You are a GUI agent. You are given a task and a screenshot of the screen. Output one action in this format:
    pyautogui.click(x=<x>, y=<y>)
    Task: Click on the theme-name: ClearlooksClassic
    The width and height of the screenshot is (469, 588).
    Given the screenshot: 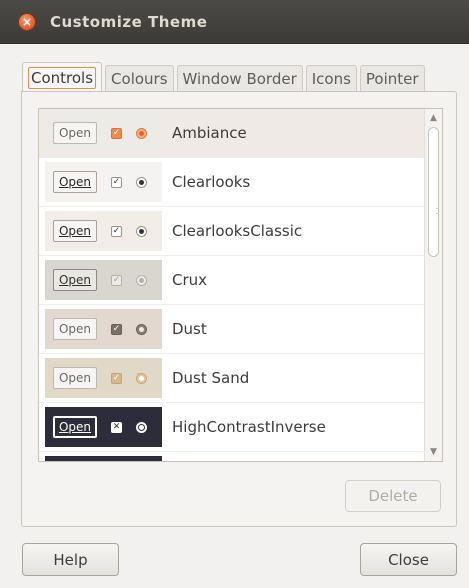 What is the action you would take?
    pyautogui.click(x=237, y=231)
    